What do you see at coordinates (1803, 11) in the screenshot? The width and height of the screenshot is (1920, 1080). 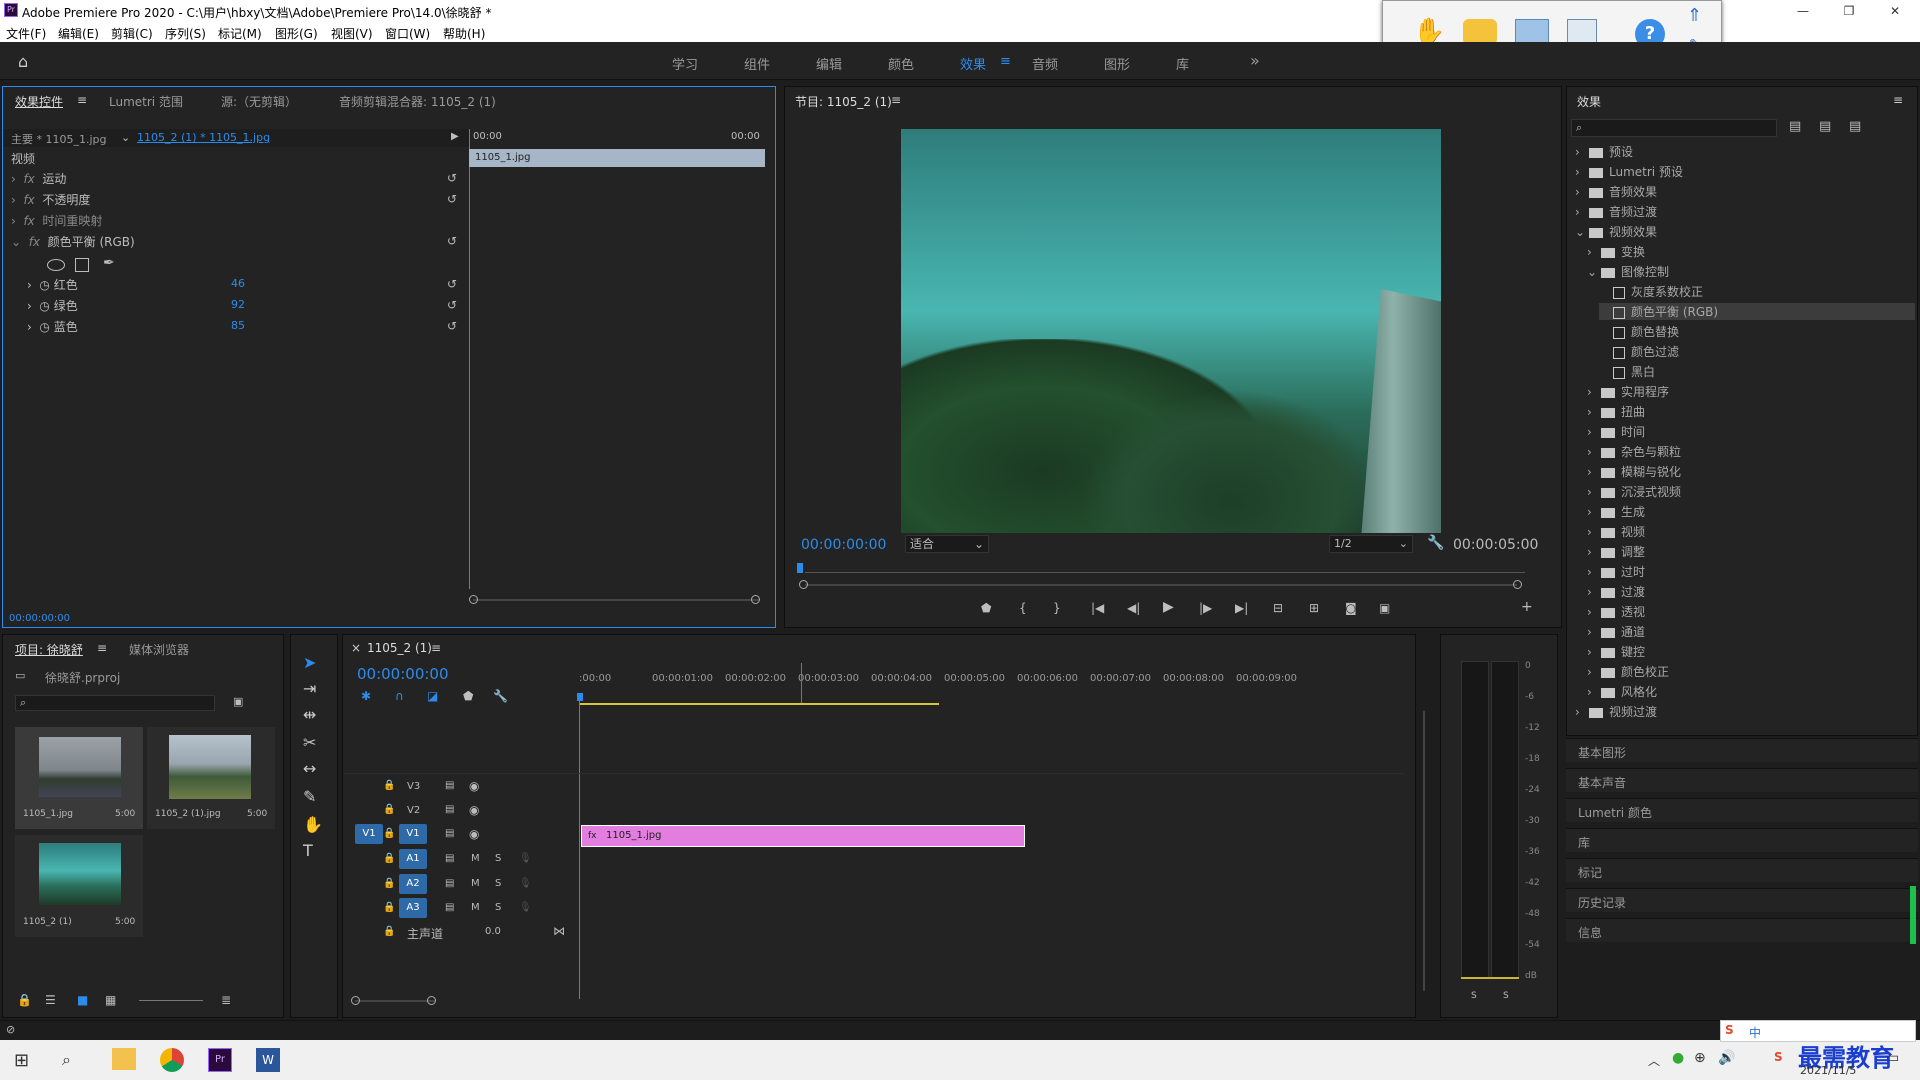 I see `minimize-icon: —` at bounding box center [1803, 11].